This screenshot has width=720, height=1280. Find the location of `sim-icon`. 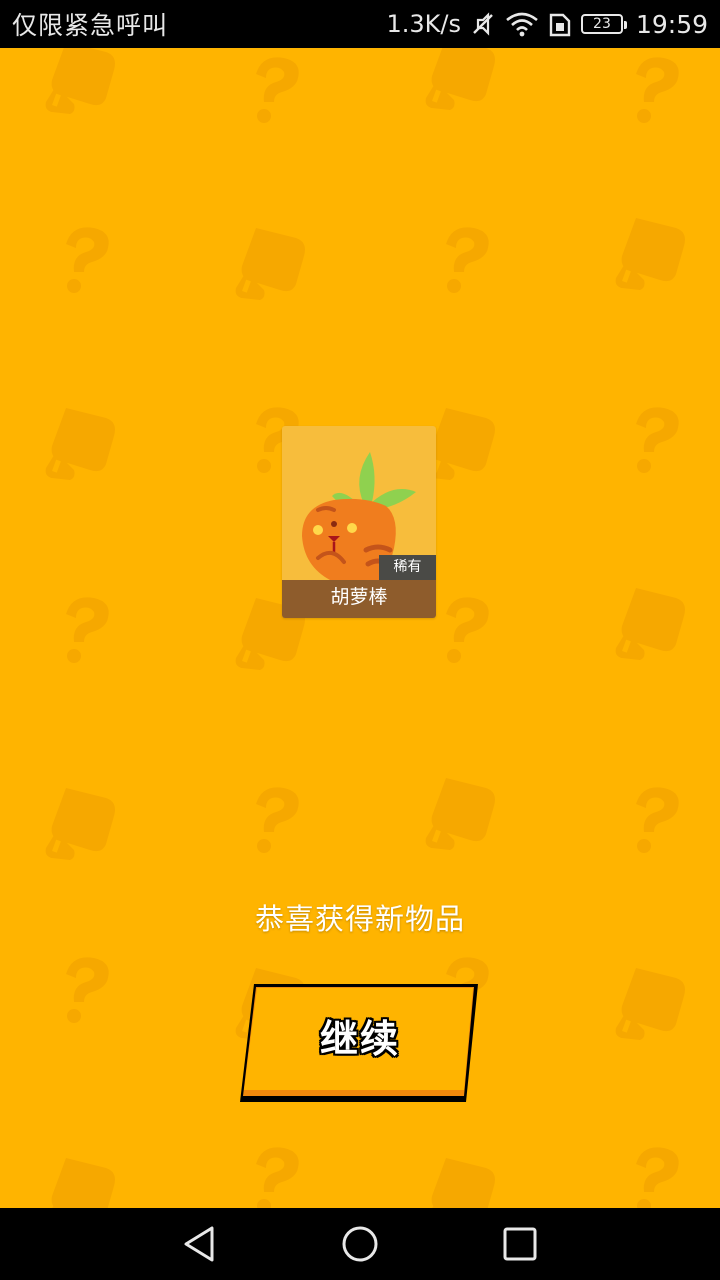

sim-icon is located at coordinates (560, 25).